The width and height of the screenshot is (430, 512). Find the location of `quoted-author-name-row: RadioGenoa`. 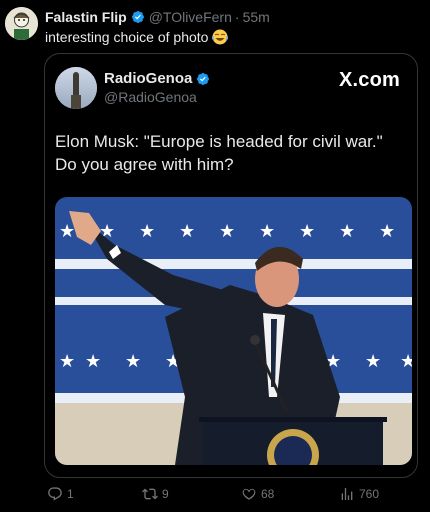

quoted-author-name-row: RadioGenoa is located at coordinates (159, 78).